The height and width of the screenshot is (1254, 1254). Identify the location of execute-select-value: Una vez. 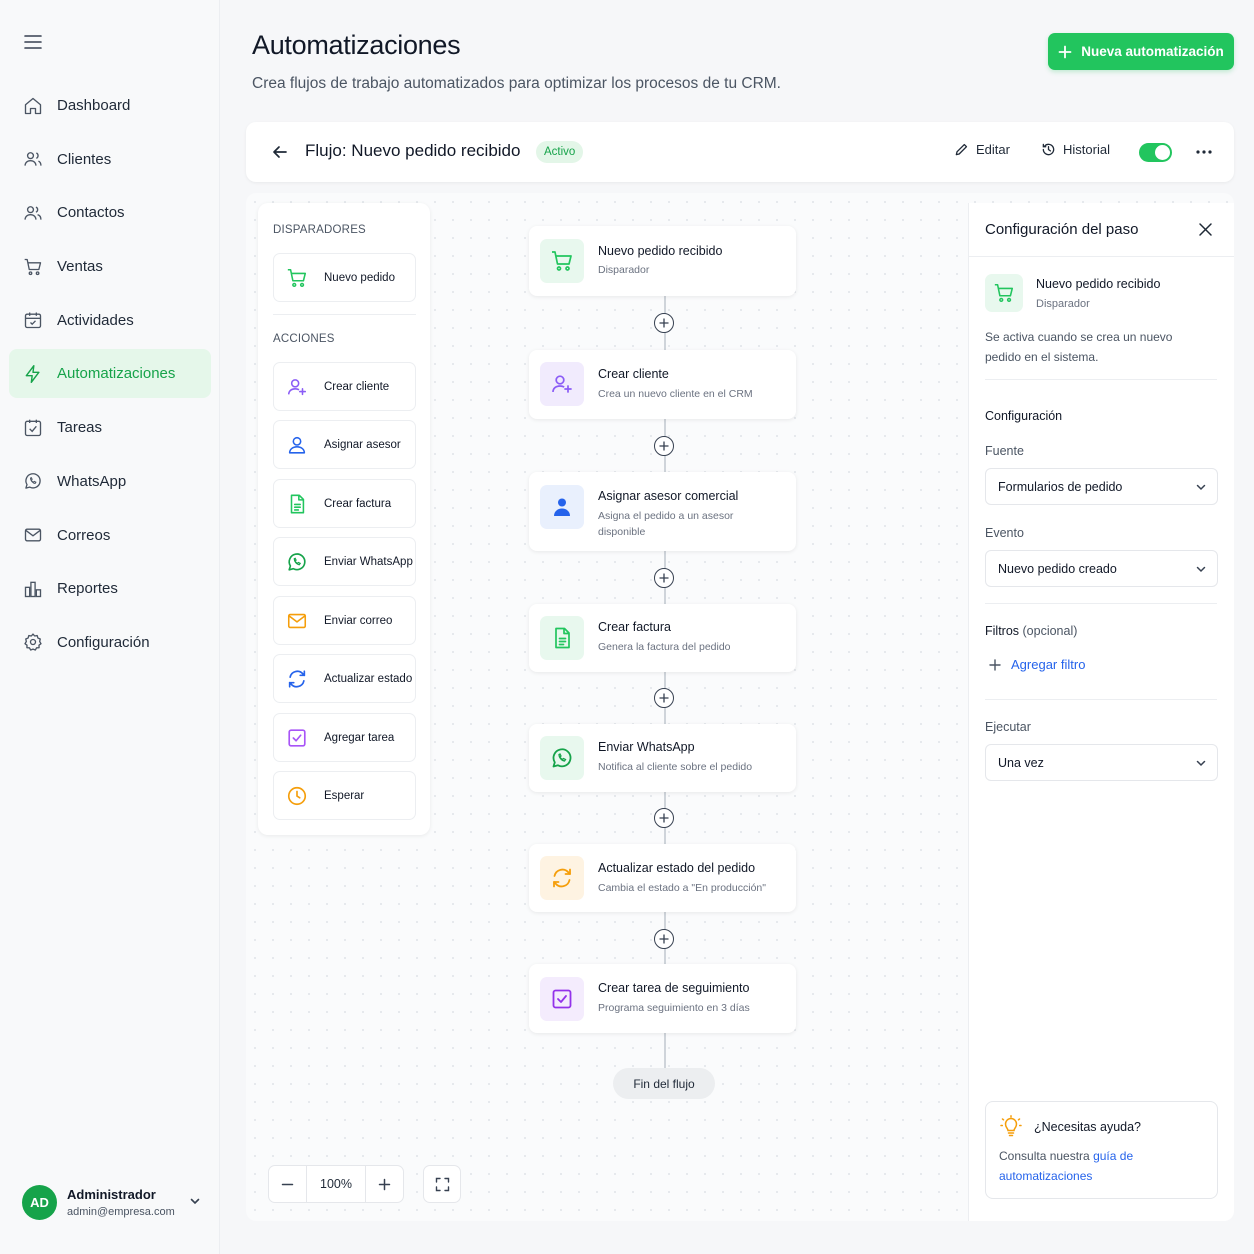
(1021, 762).